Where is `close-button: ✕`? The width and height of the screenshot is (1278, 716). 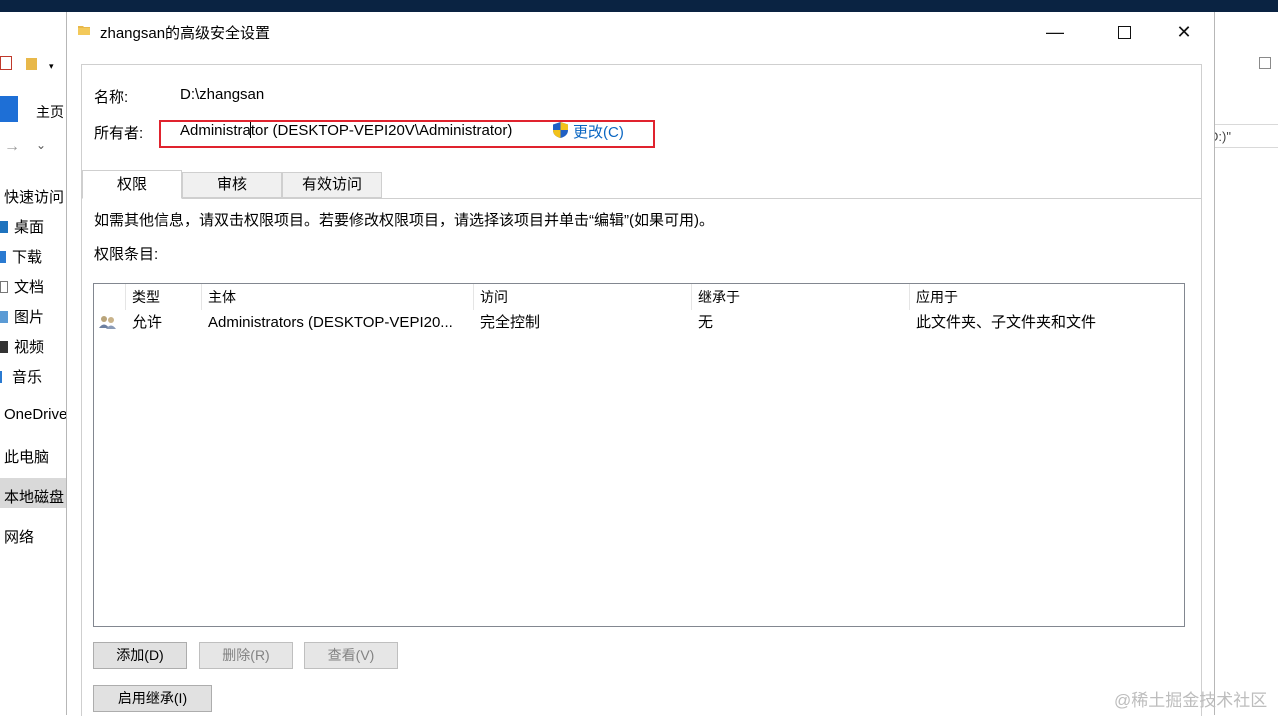
close-button: ✕ is located at coordinates (1184, 32).